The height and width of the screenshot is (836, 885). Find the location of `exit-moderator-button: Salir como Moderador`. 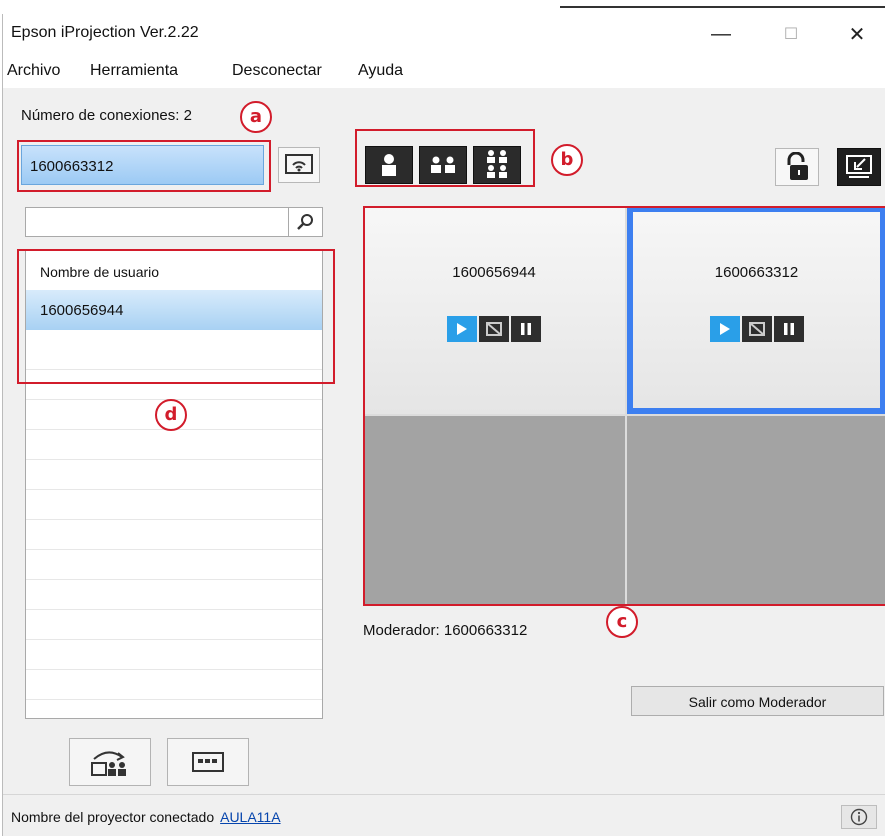

exit-moderator-button: Salir como Moderador is located at coordinates (757, 701).